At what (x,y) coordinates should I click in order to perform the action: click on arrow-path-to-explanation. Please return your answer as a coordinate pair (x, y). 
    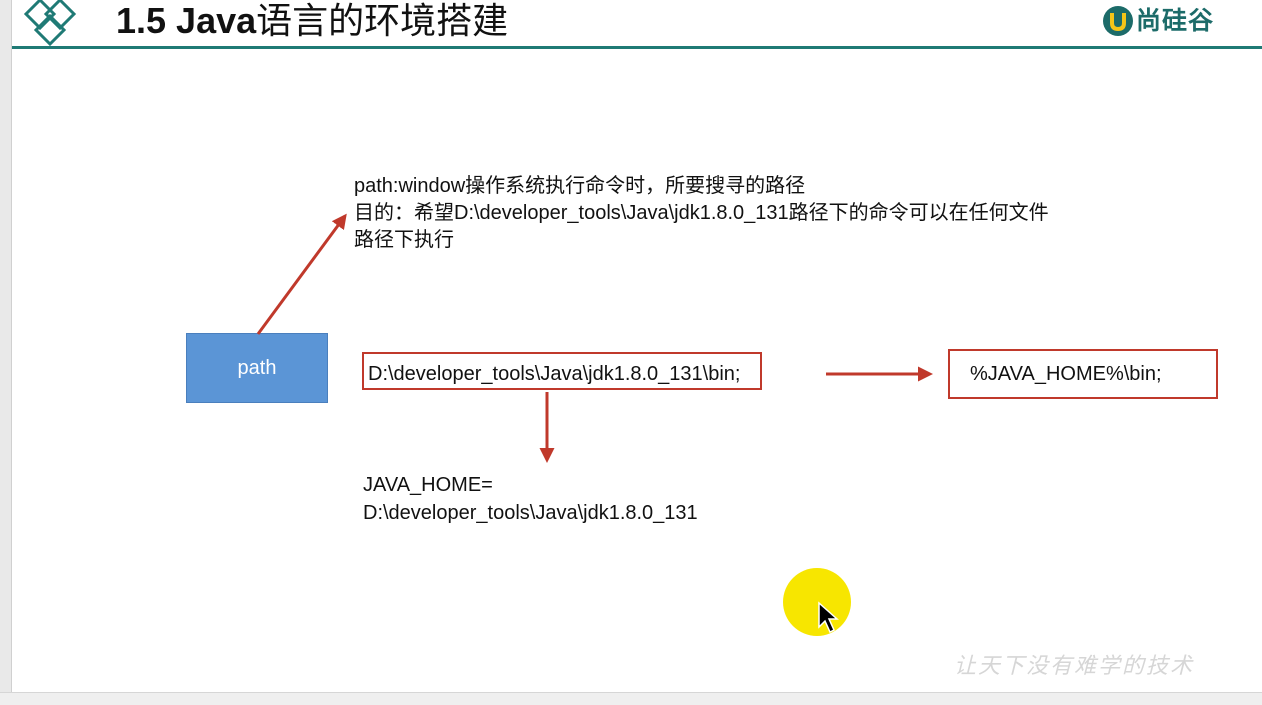
    Looking at the image, I should click on (301, 274).